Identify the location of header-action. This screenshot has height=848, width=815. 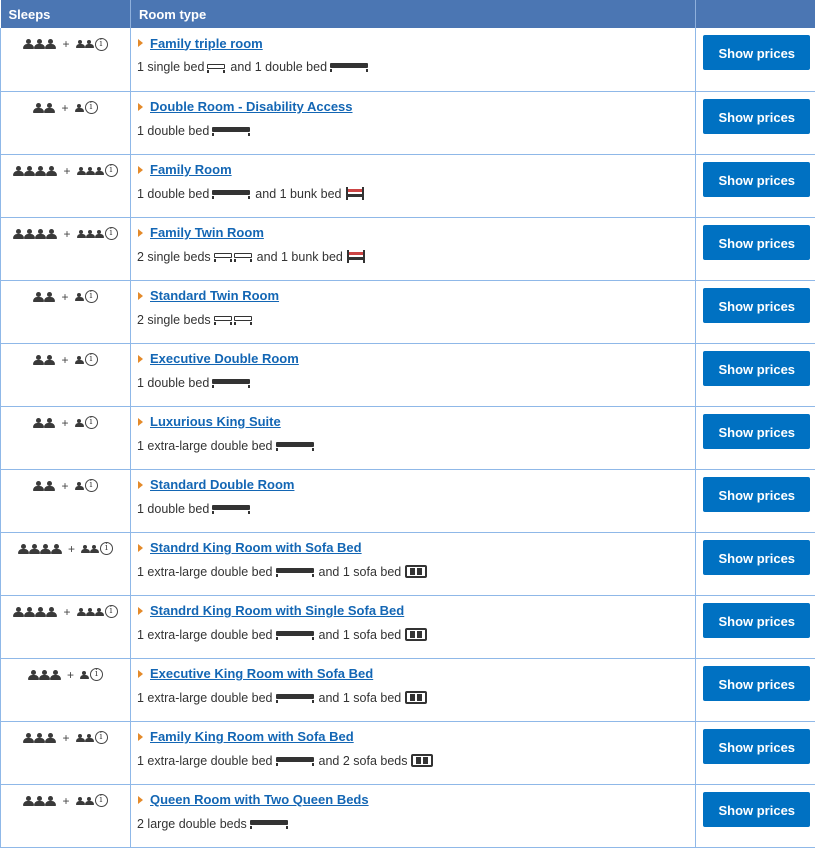
(755, 14).